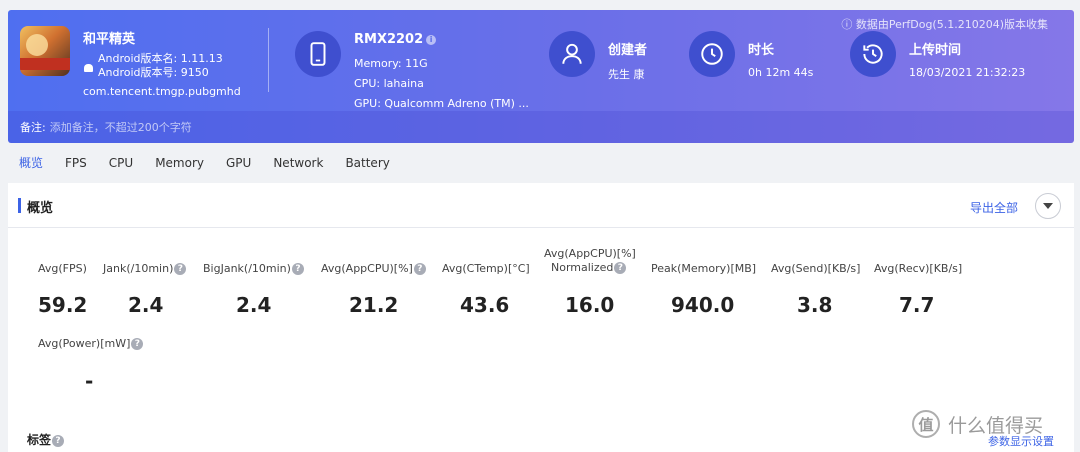  What do you see at coordinates (298, 163) in the screenshot?
I see `tab-network: Network` at bounding box center [298, 163].